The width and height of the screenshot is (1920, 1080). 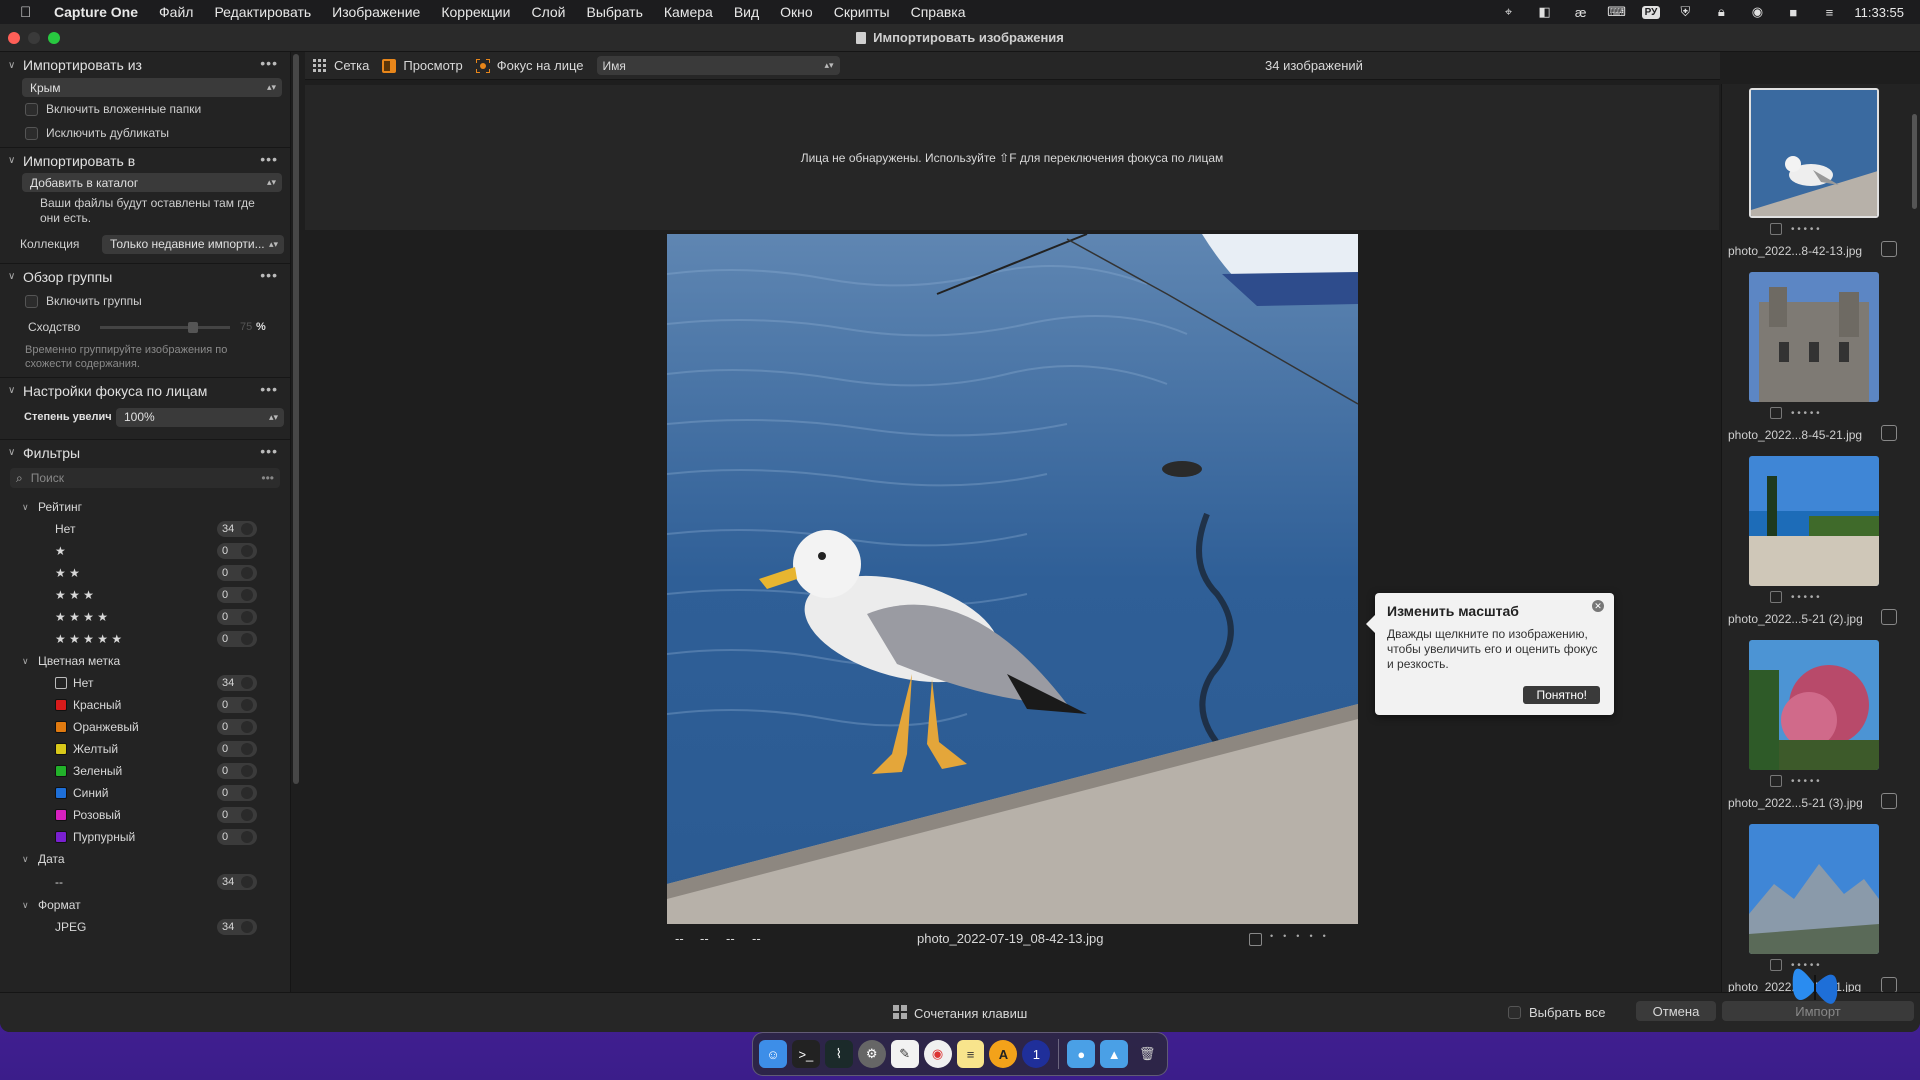 What do you see at coordinates (145, 749) in the screenshot?
I see `color-filter-item: Желтый 0` at bounding box center [145, 749].